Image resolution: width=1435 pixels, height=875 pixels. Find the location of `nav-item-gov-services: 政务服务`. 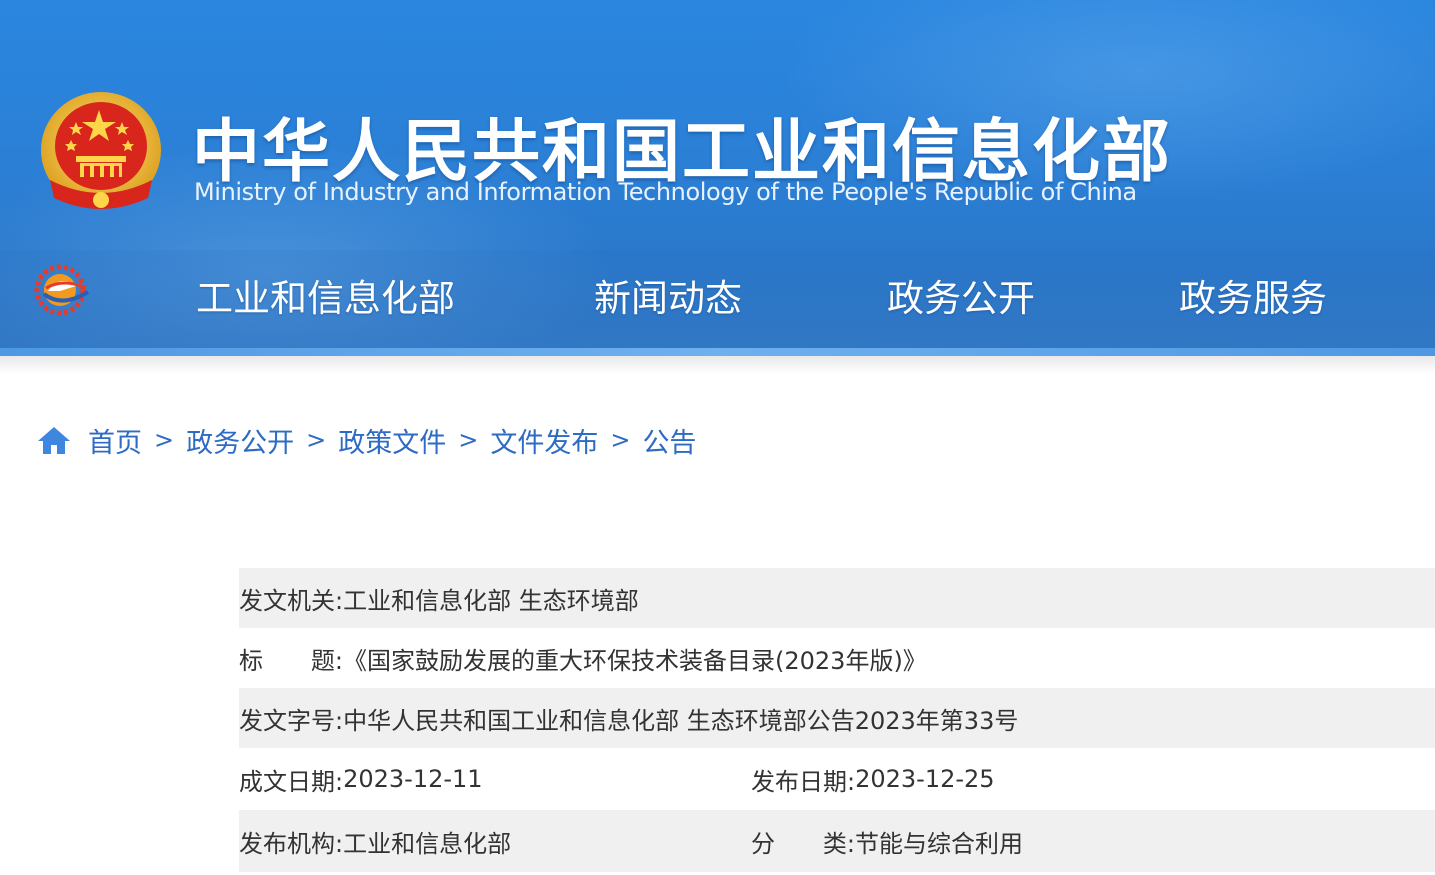

nav-item-gov-services: 政务服务 is located at coordinates (1253, 295).